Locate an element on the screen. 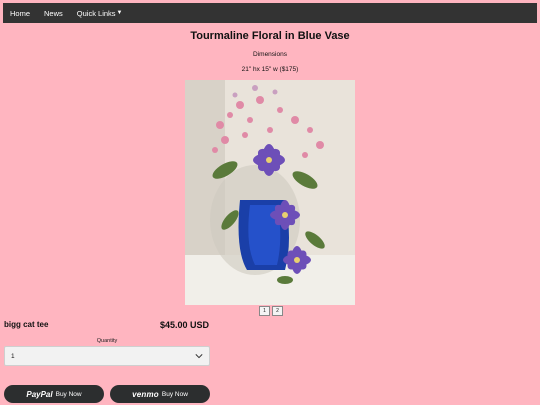 This screenshot has height=405, width=540. dimensions-value: 21" hx 15" w ($175) is located at coordinates (270, 69).